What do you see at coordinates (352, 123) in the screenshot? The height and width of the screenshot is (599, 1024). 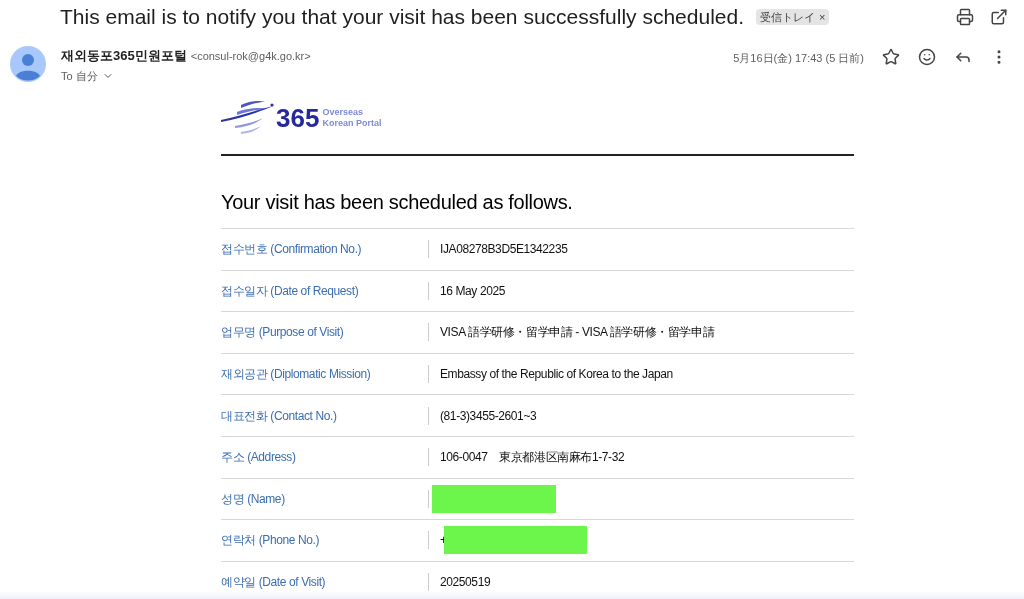 I see `logo-text: Korean Portal` at bounding box center [352, 123].